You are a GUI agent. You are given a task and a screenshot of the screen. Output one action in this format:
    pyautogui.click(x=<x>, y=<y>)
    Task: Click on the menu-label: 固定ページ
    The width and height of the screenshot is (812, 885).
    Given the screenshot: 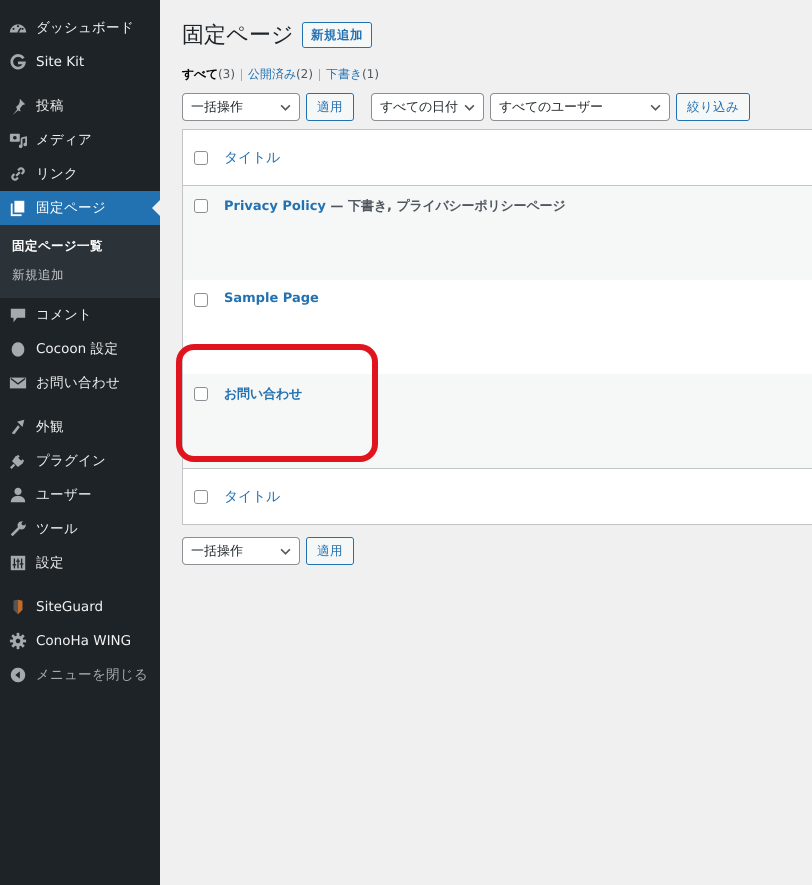 What is the action you would take?
    pyautogui.click(x=71, y=208)
    